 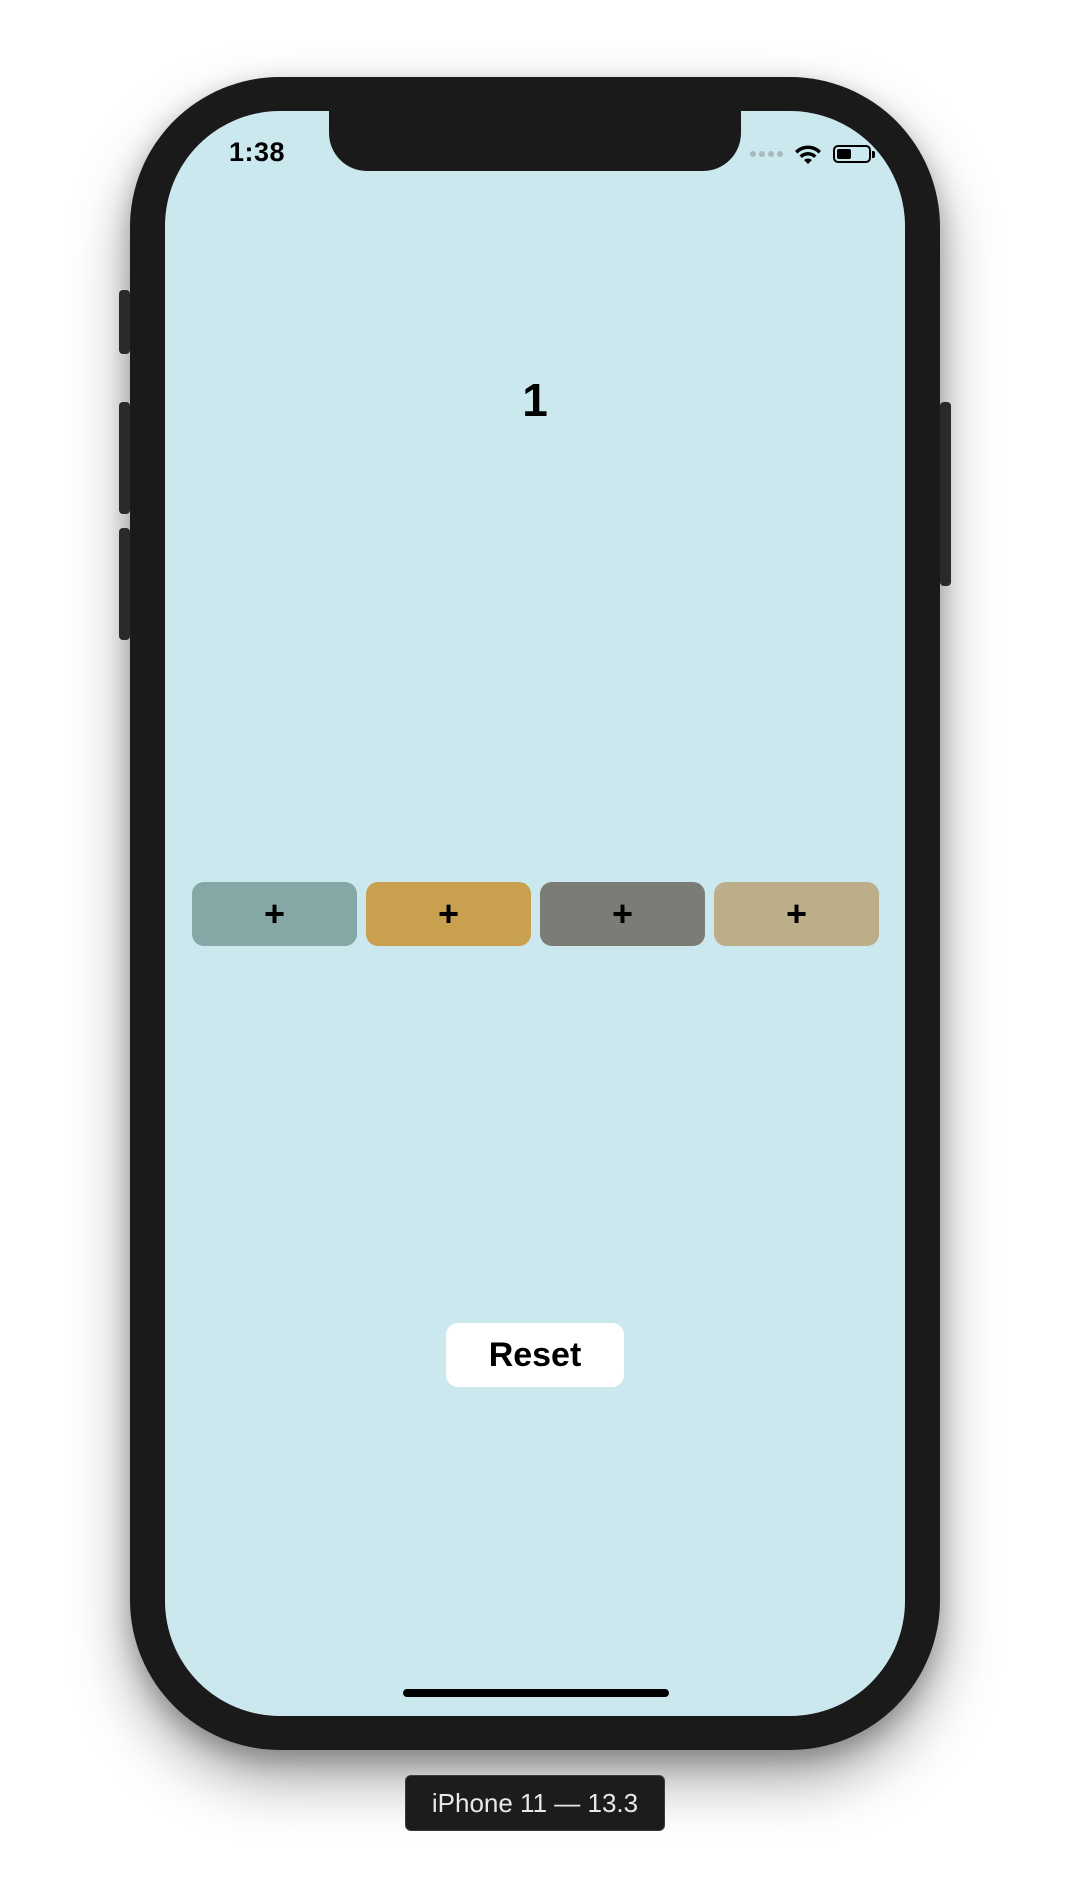 What do you see at coordinates (945, 494) in the screenshot?
I see `power-button` at bounding box center [945, 494].